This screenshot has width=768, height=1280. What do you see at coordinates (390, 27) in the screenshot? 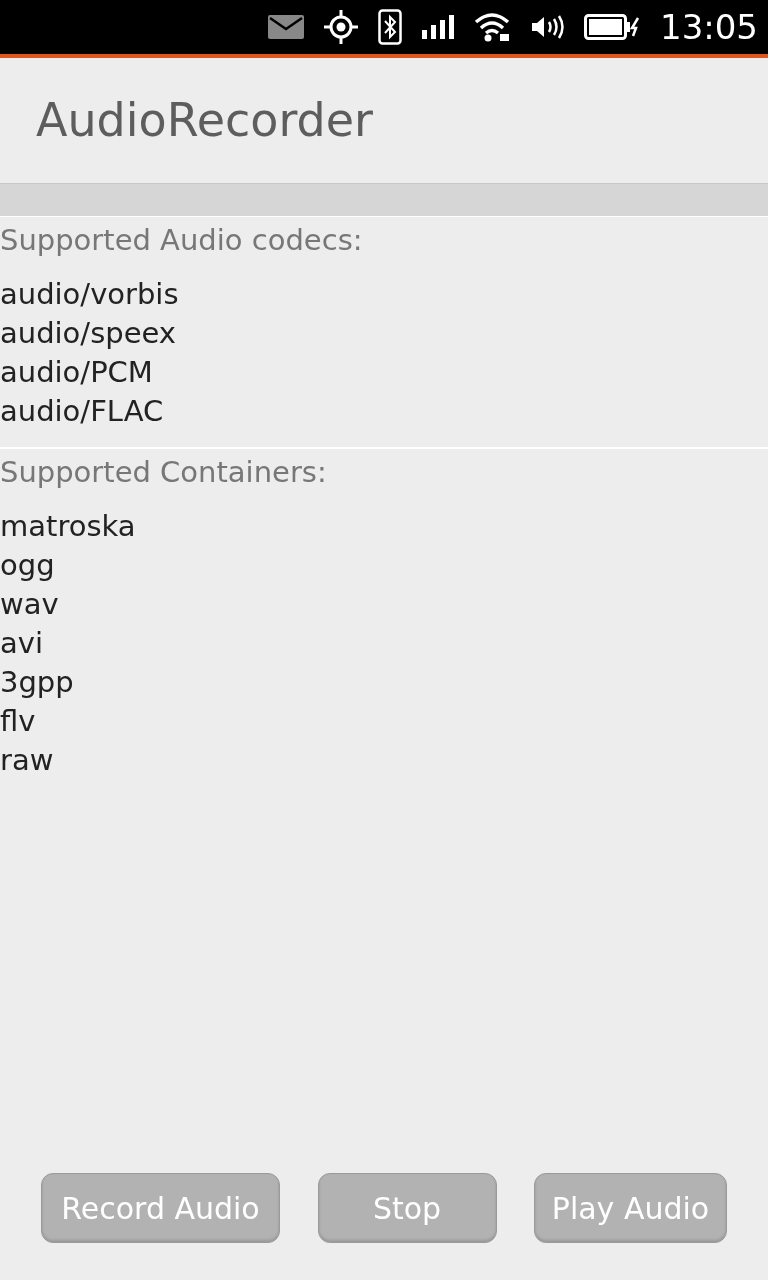
I see `bluetooth-icon` at bounding box center [390, 27].